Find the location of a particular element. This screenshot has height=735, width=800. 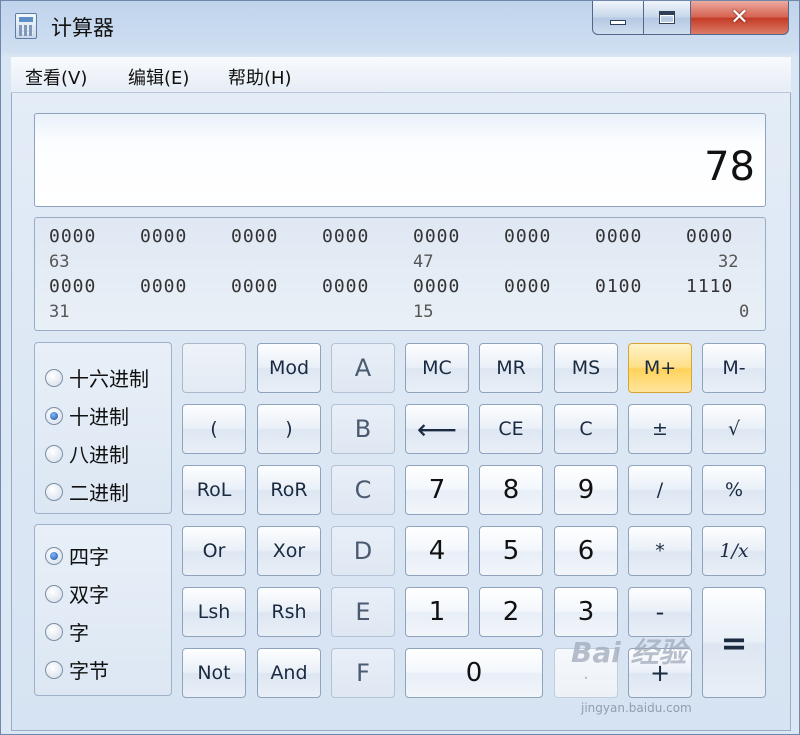

title-bar: 计算器 ✕ is located at coordinates (400, 27).